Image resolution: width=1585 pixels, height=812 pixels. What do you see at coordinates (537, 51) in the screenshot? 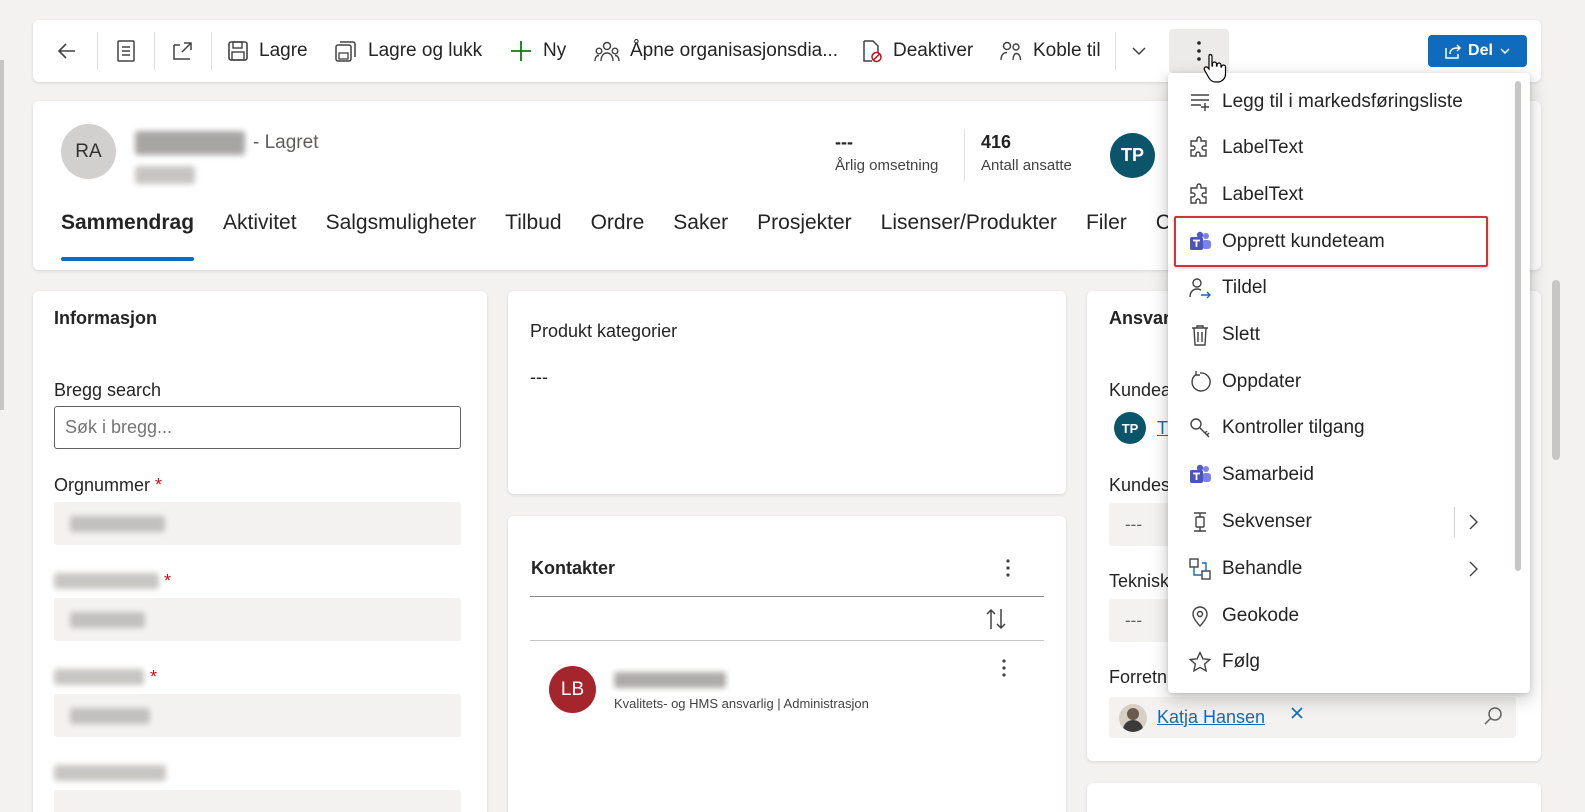
I see `new-button: Ny` at bounding box center [537, 51].